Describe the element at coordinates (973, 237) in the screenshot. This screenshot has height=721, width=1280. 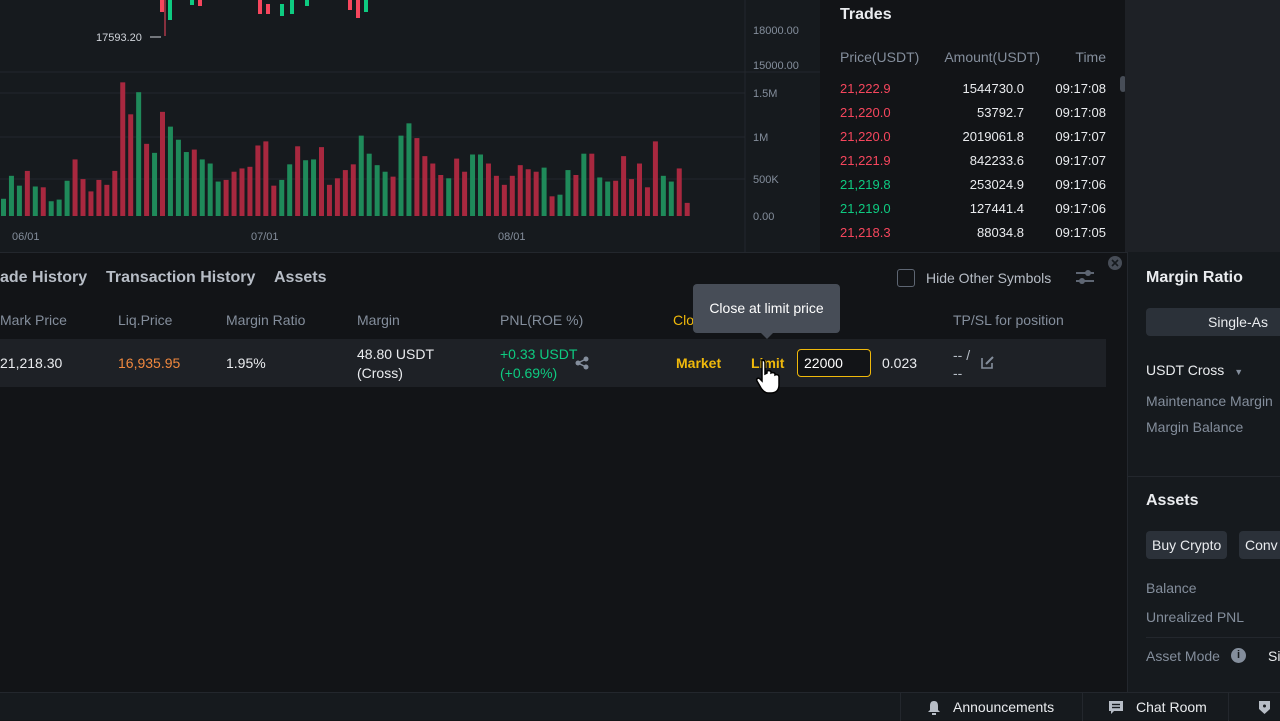
I see `trade-row: 21,218.3 88034.8 09:17:05` at that location.